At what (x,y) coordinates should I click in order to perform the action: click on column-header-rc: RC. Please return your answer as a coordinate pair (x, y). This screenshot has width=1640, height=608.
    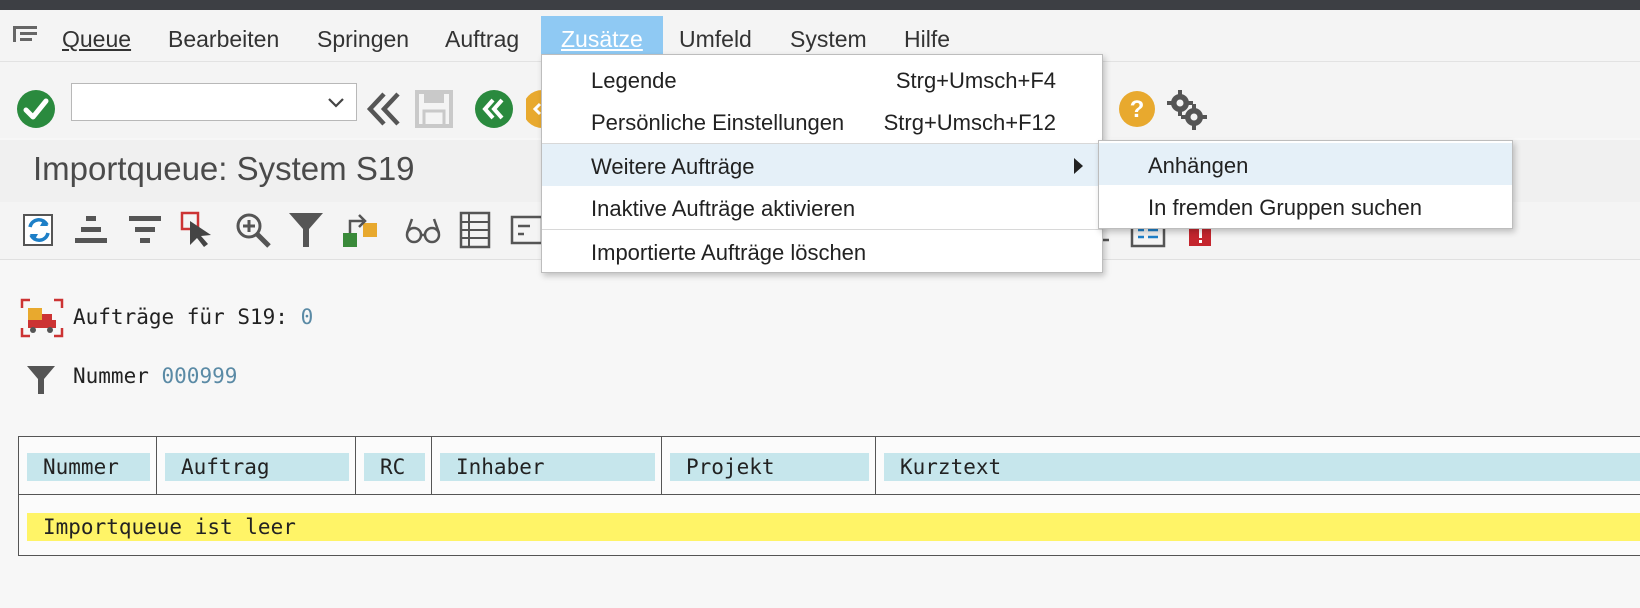
    Looking at the image, I should click on (394, 466).